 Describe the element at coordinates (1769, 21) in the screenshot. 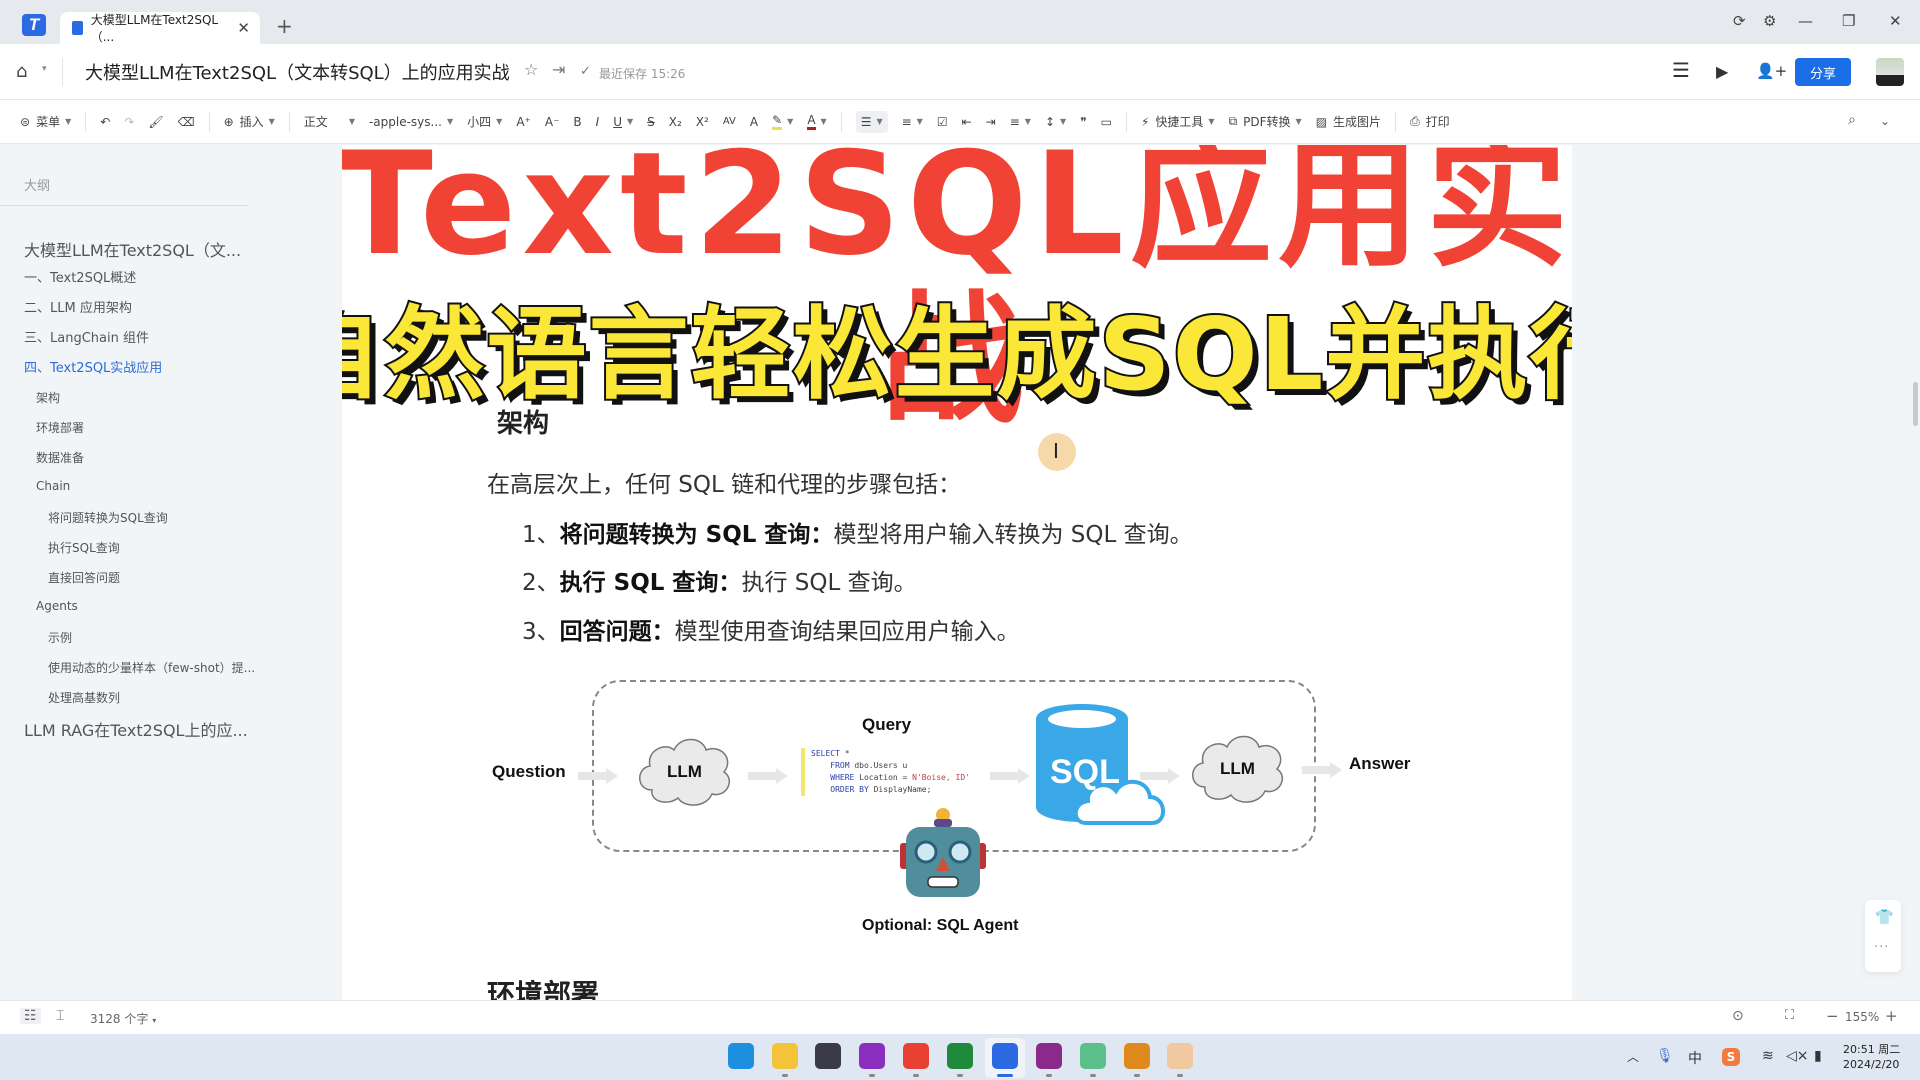

I see `settings-icon: ⚙` at that location.